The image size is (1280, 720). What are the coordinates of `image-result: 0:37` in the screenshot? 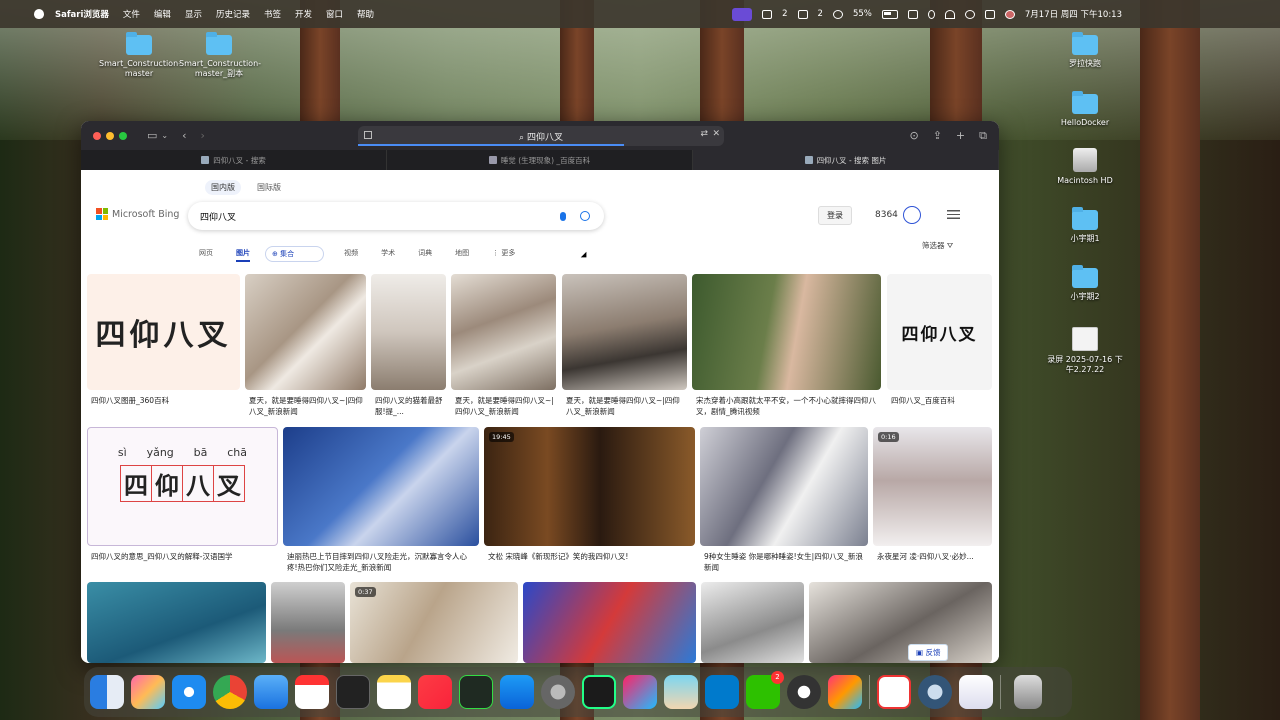 It's located at (434, 622).